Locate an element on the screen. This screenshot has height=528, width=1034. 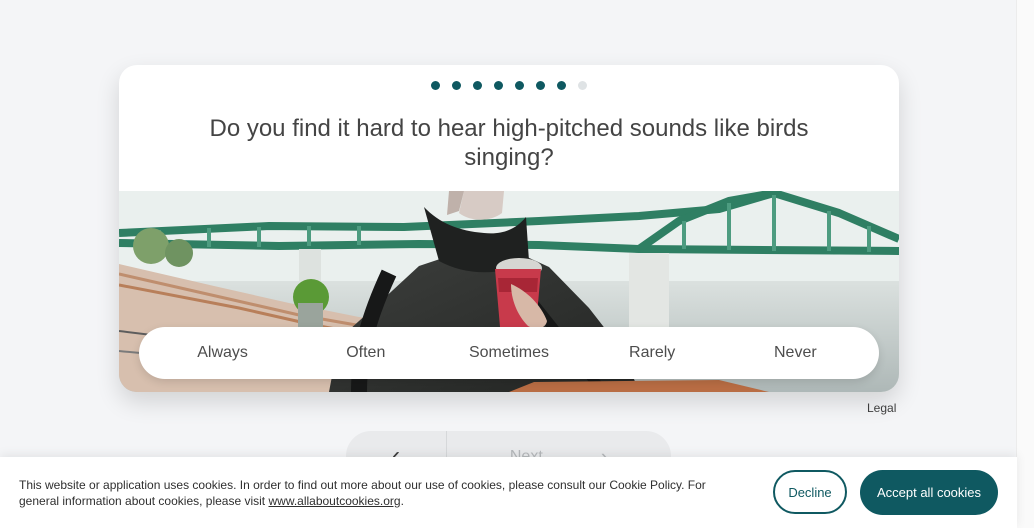
accept-cookies-button: Accept all cookies is located at coordinates (929, 492).